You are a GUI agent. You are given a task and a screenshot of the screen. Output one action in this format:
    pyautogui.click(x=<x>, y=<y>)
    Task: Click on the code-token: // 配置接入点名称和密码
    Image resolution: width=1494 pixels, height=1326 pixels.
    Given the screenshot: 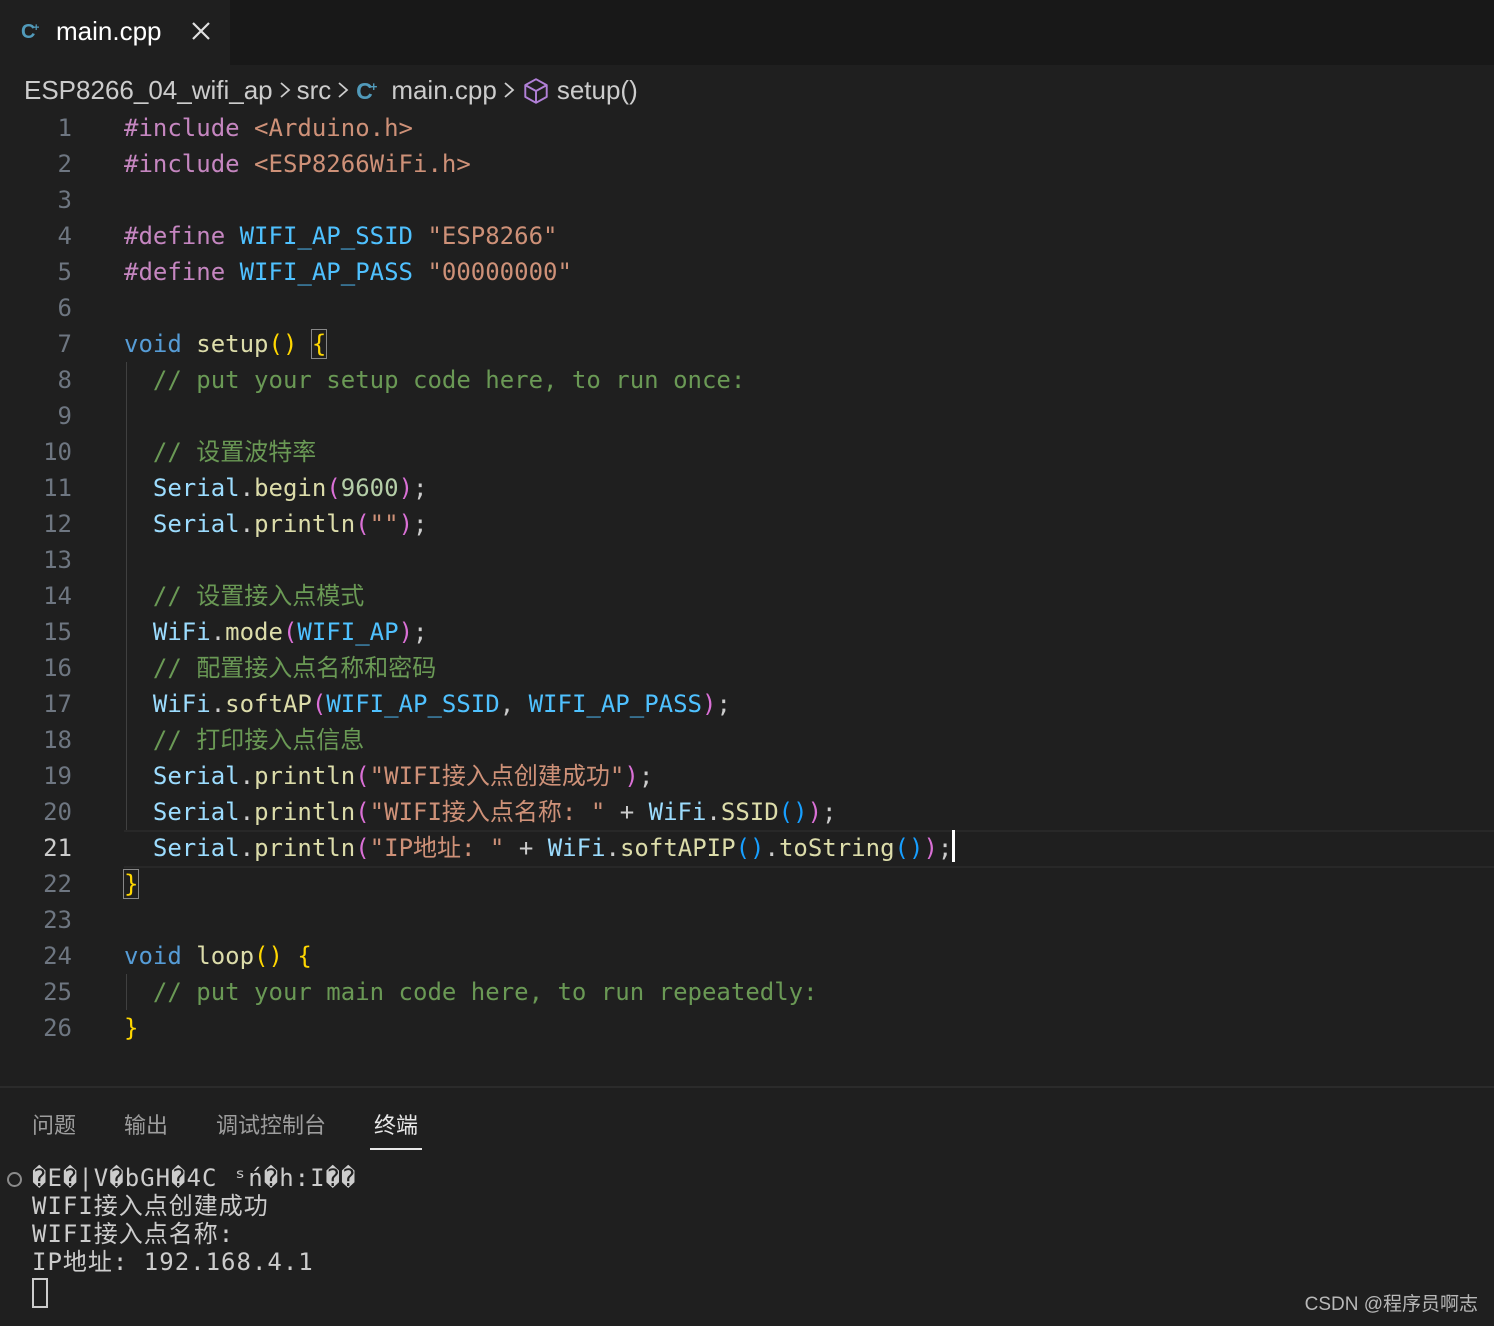 What is the action you would take?
    pyautogui.click(x=294, y=668)
    